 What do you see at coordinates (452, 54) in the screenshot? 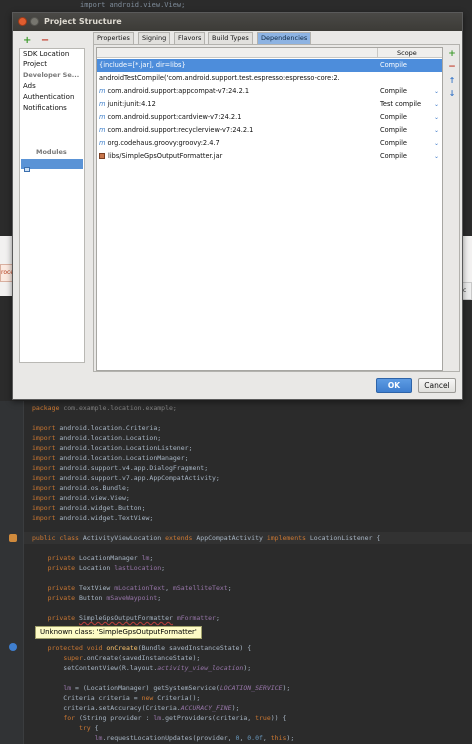
I see `add-dependency-button: +` at bounding box center [452, 54].